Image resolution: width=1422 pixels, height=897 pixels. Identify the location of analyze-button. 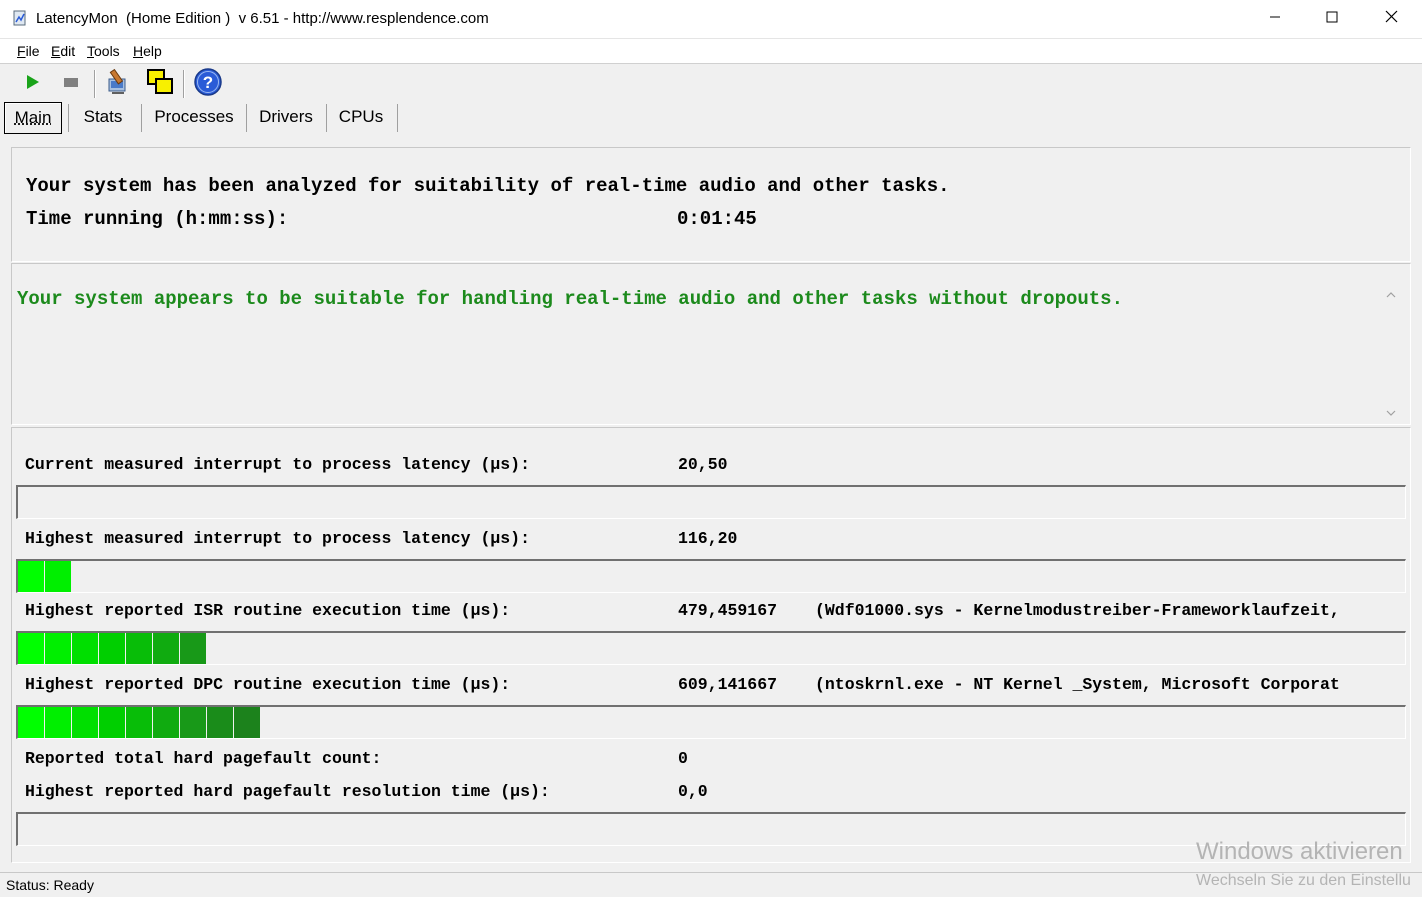
(119, 84).